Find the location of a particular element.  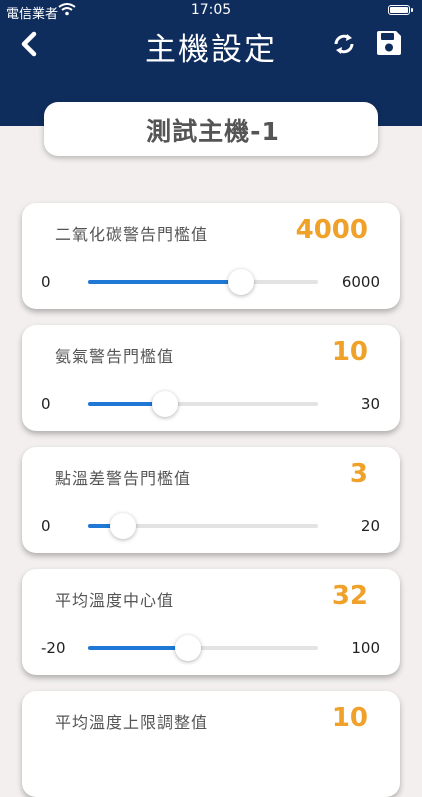

setting-value: 32 is located at coordinates (349, 596).